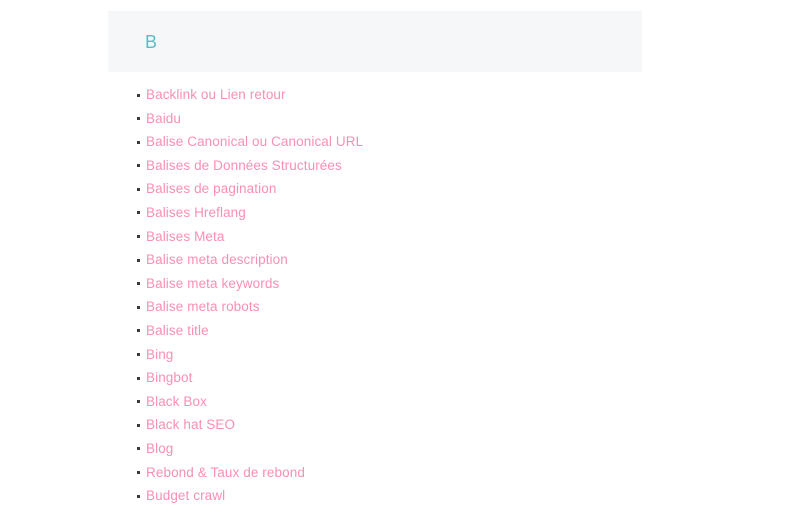  Describe the element at coordinates (375, 189) in the screenshot. I see `glossary-term-item: Balises de pagination` at that location.